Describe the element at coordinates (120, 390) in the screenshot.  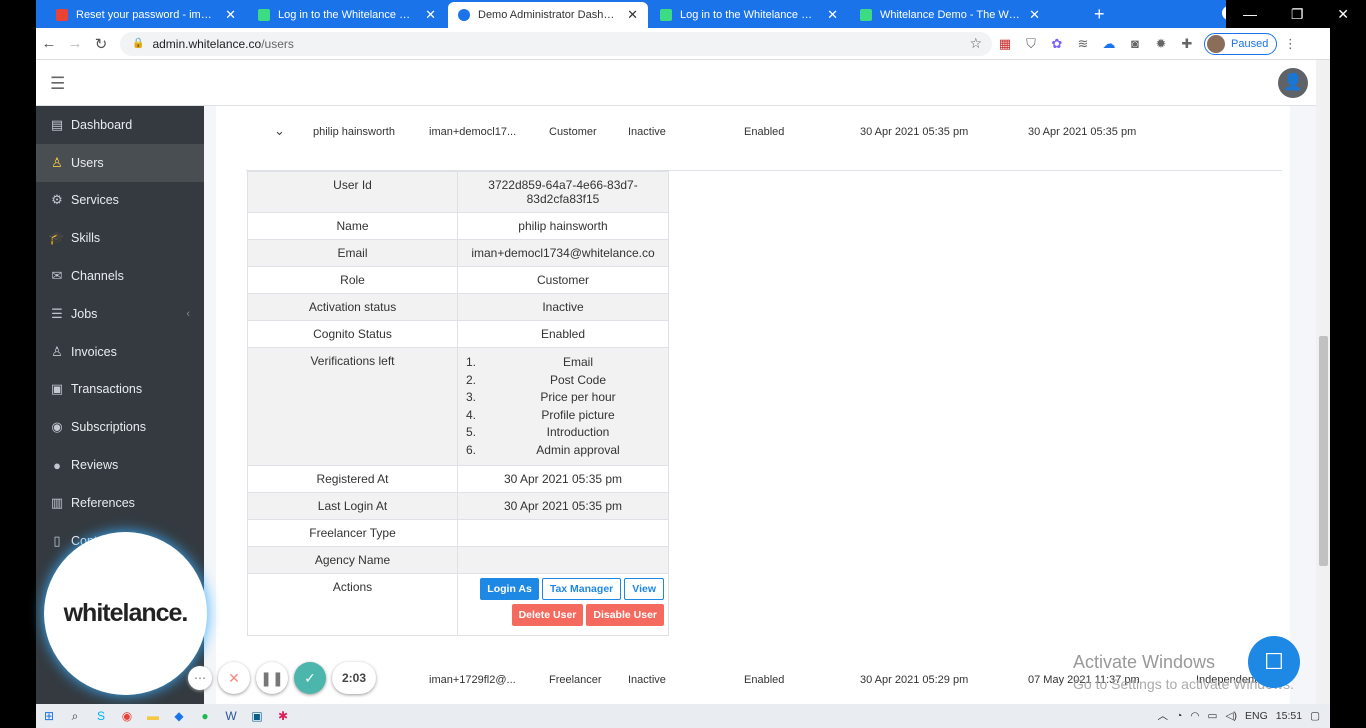
I see `sidebar-item-transactions: ▣ Transactions` at that location.